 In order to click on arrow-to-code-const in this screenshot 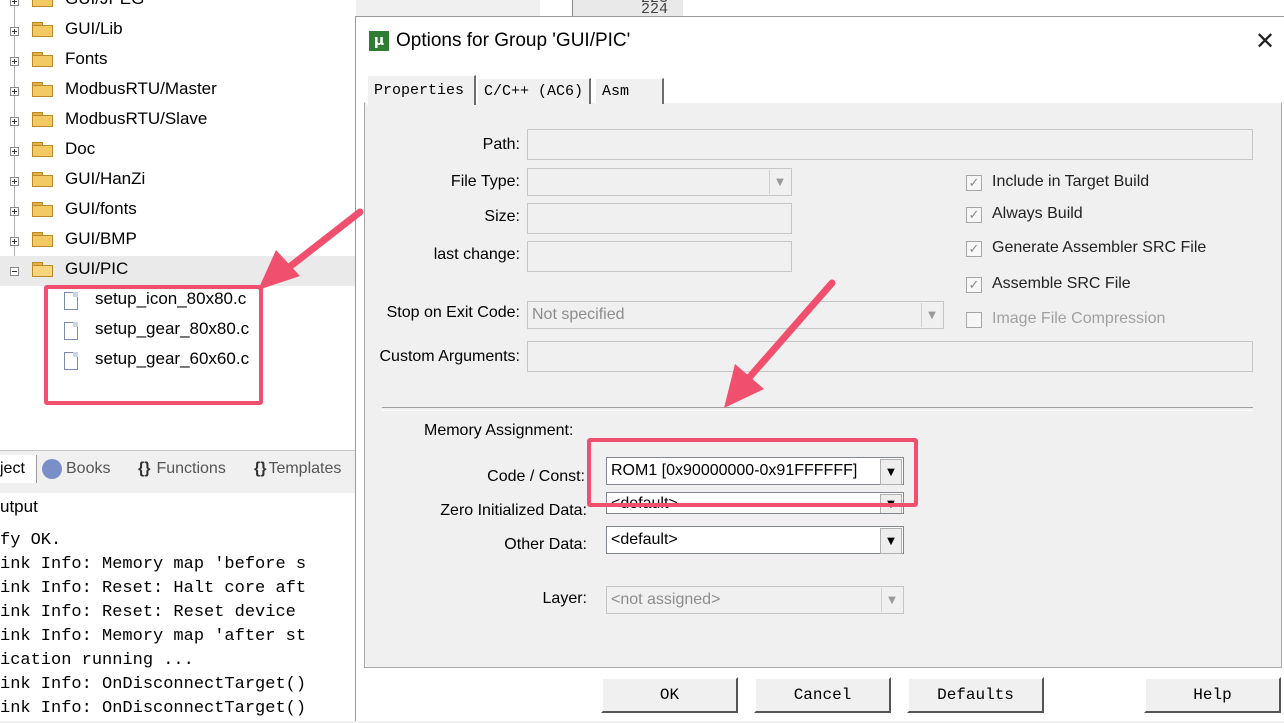, I will do `click(780, 343)`.